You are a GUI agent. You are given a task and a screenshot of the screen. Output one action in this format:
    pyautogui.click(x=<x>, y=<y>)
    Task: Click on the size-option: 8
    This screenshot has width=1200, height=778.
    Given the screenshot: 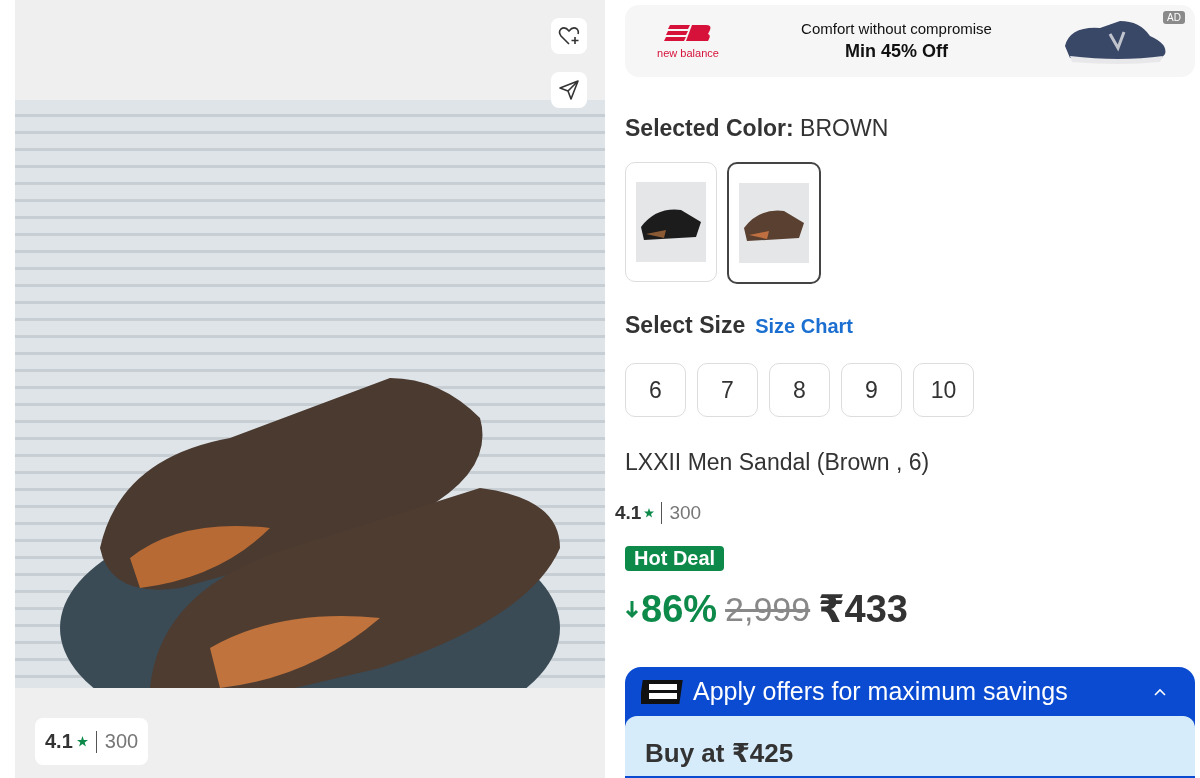 What is the action you would take?
    pyautogui.click(x=799, y=390)
    